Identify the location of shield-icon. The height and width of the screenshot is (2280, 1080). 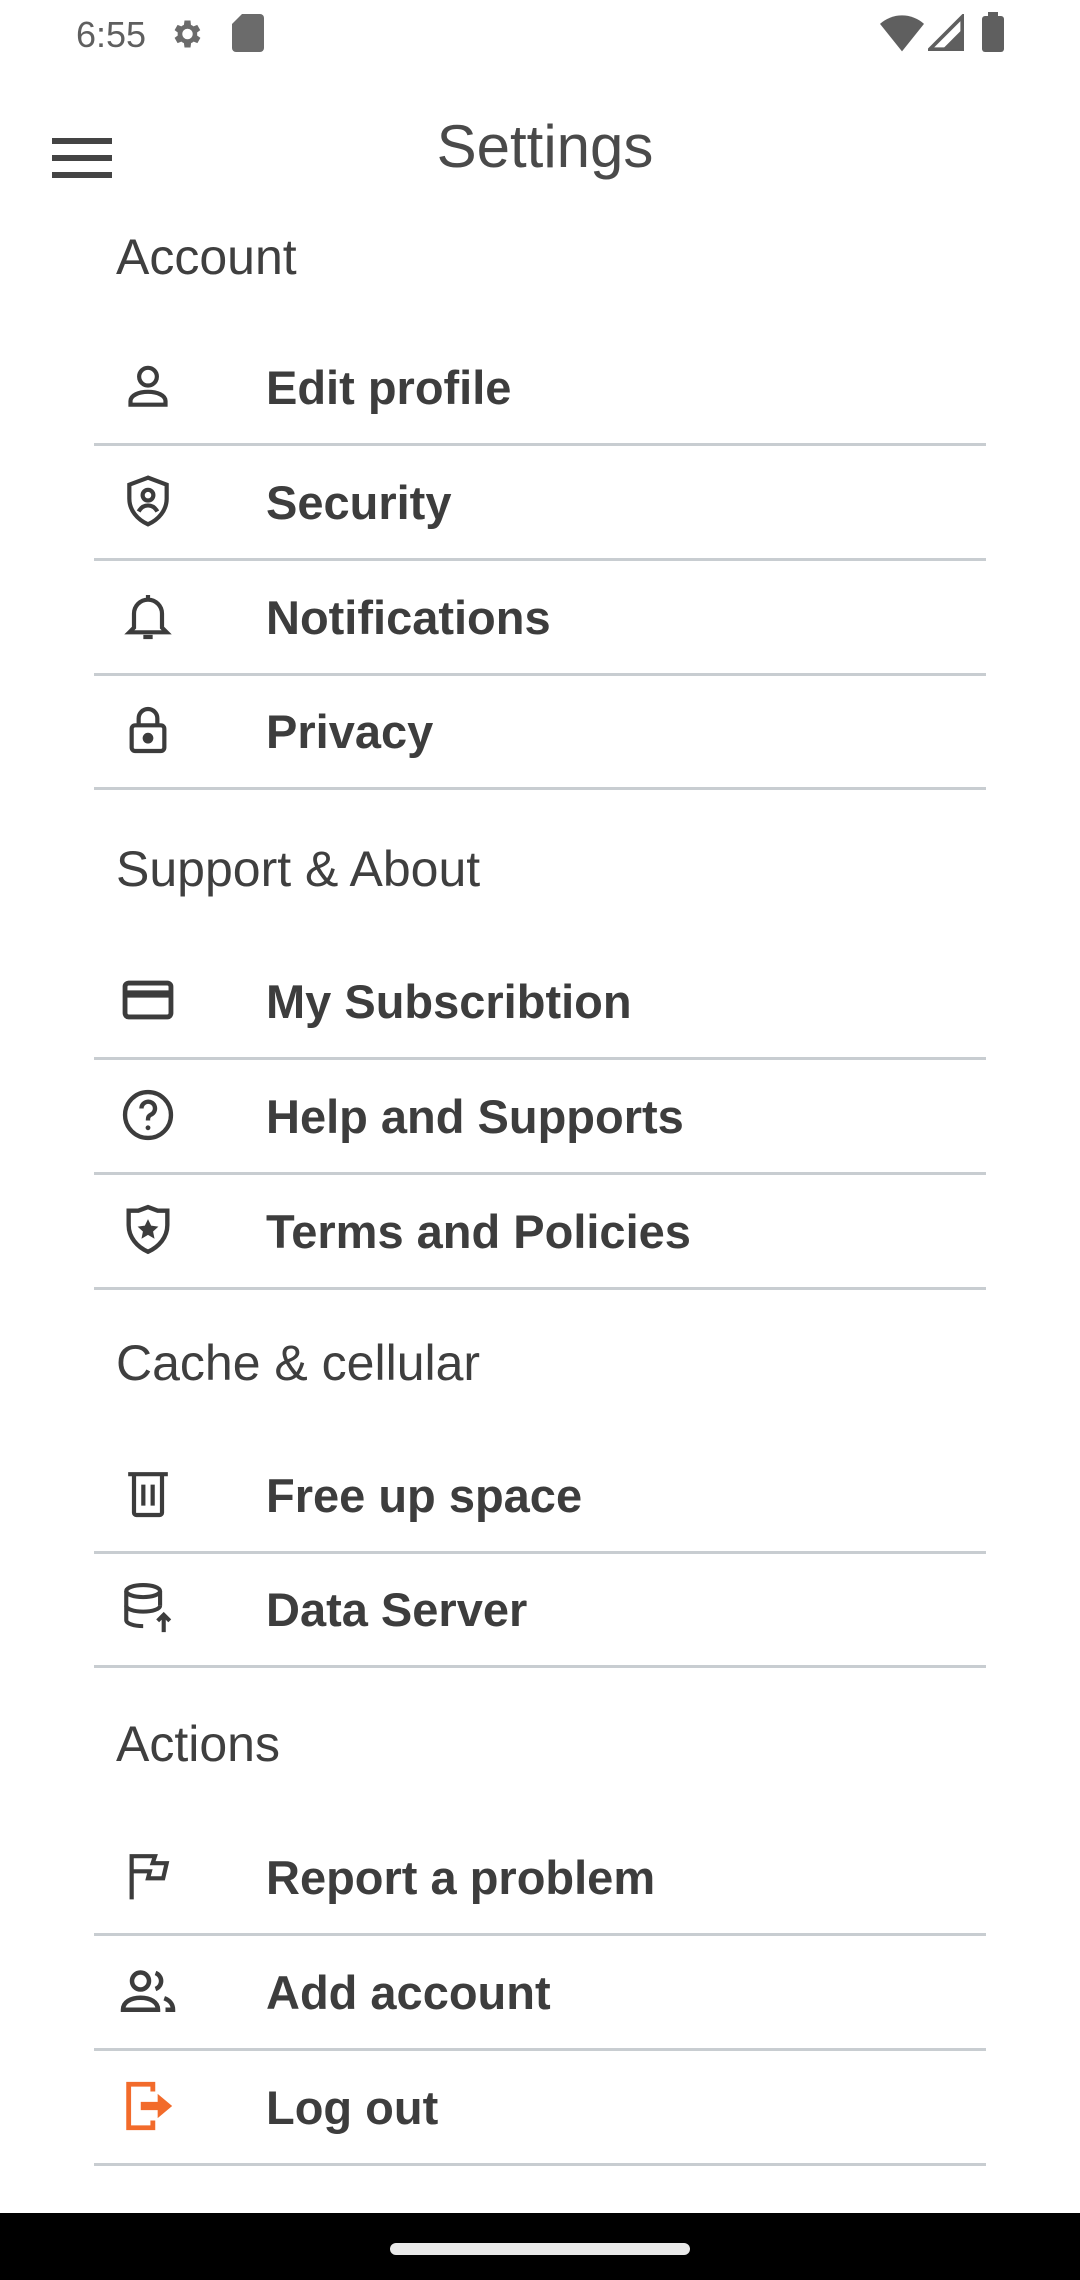
(148, 501).